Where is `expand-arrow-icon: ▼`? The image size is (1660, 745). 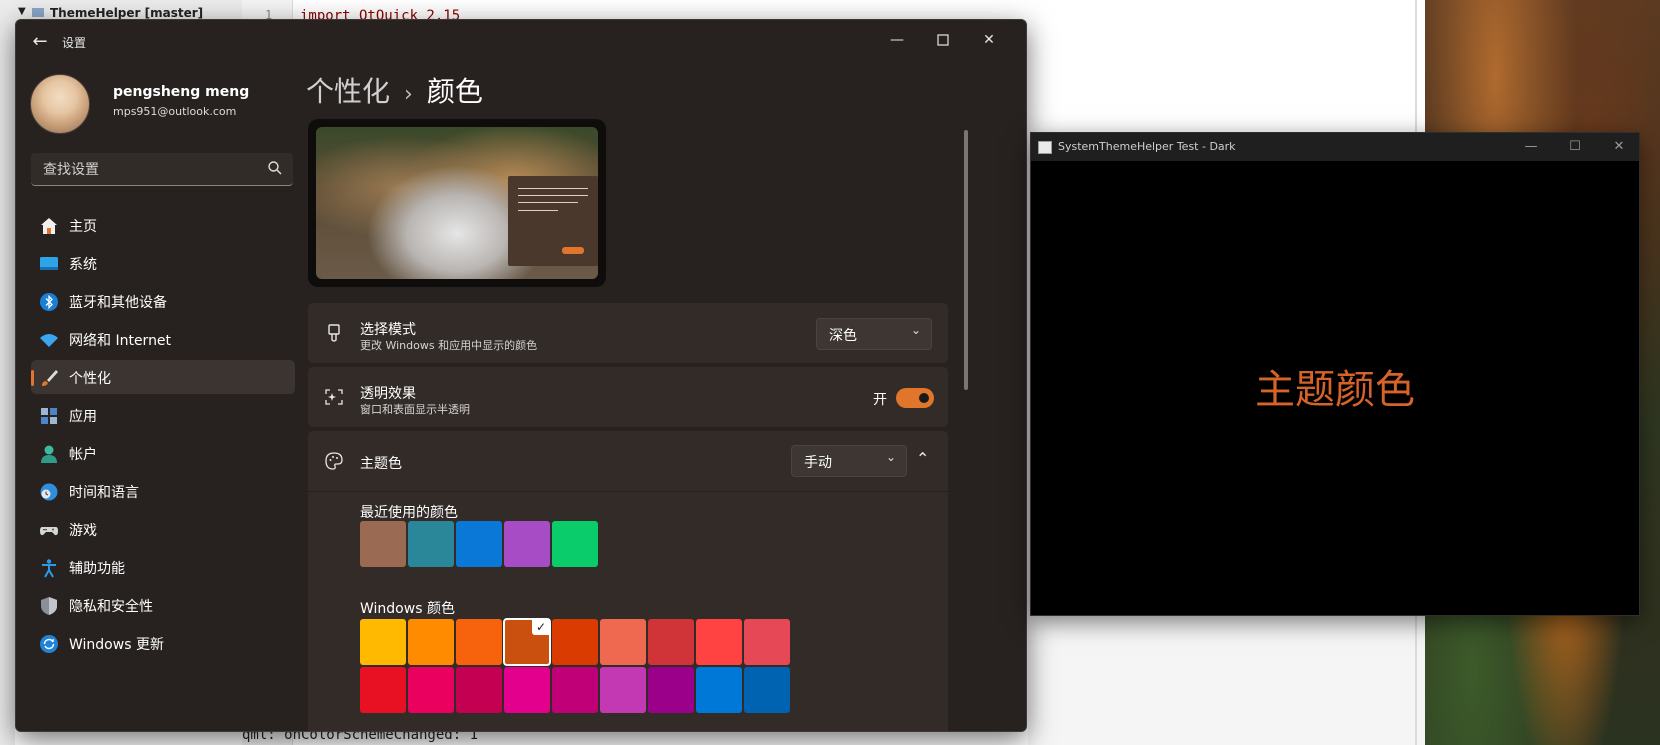
expand-arrow-icon: ▼ is located at coordinates (22, 11).